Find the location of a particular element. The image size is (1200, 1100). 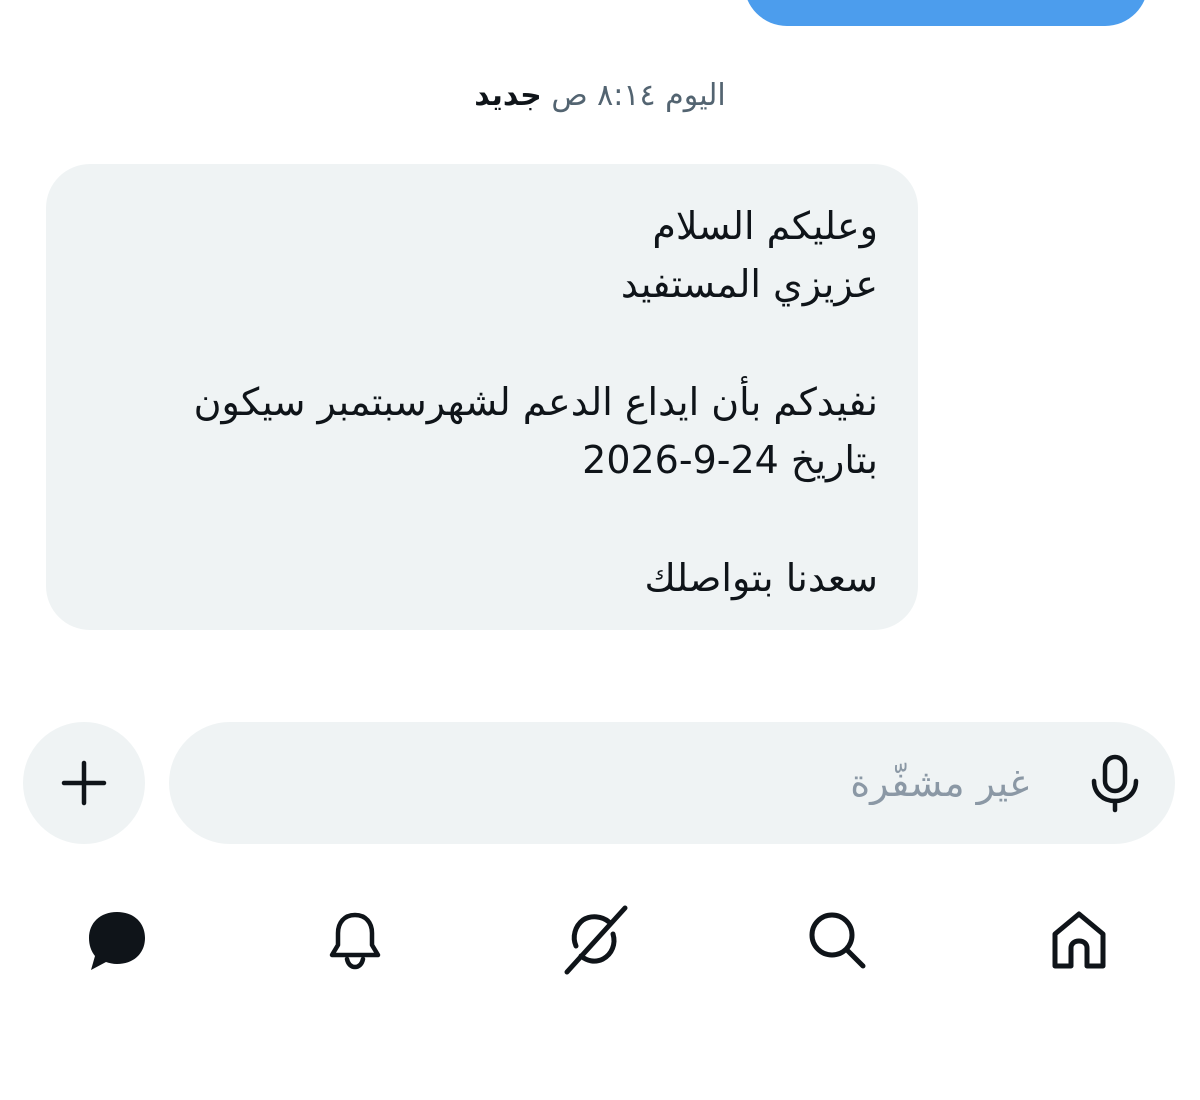

messages-icon is located at coordinates (117, 941).